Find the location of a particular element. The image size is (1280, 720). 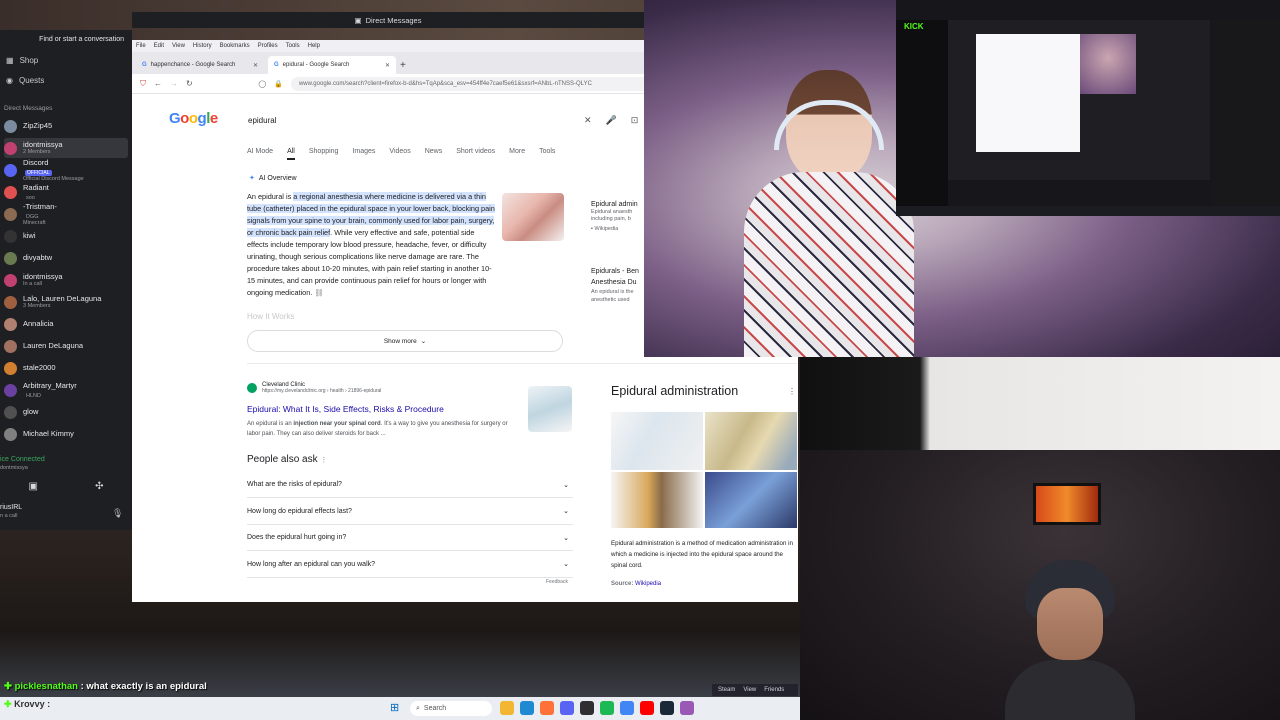

feedback-link: Feedback is located at coordinates (557, 582).